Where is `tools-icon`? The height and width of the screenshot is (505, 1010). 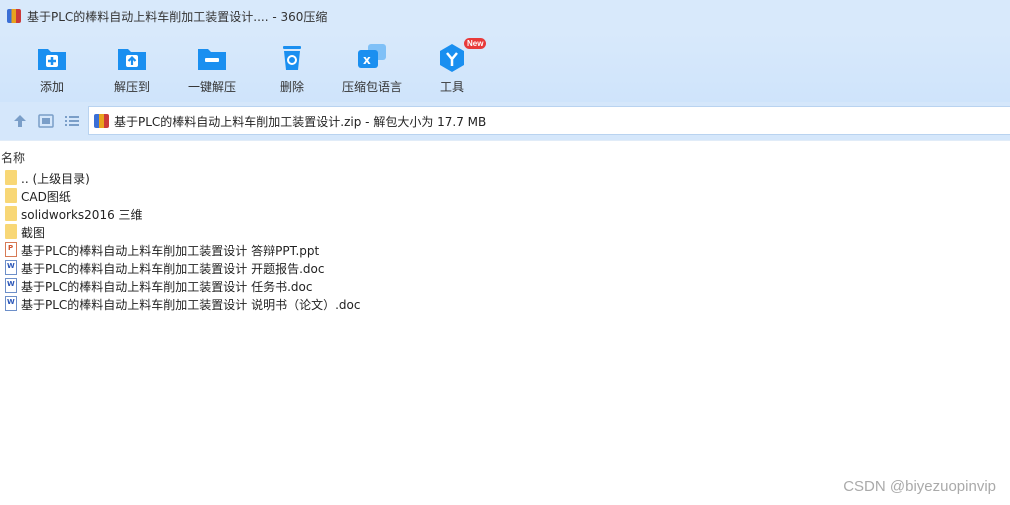 tools-icon is located at coordinates (452, 58).